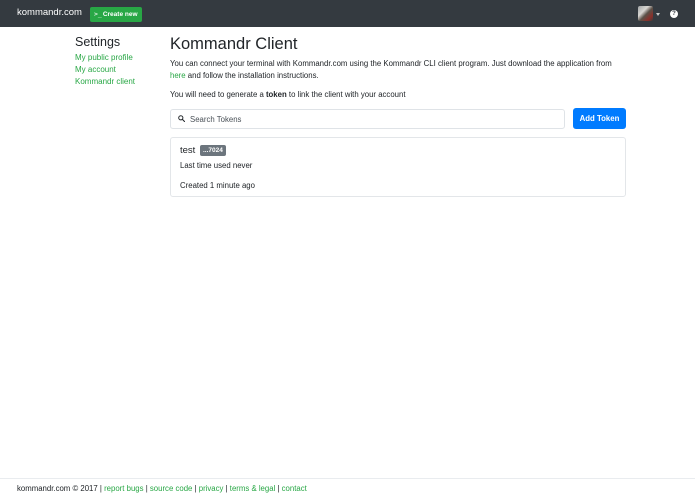 This screenshot has width=695, height=494. Describe the element at coordinates (216, 165) in the screenshot. I see `token-last-used: Last time used never` at that location.